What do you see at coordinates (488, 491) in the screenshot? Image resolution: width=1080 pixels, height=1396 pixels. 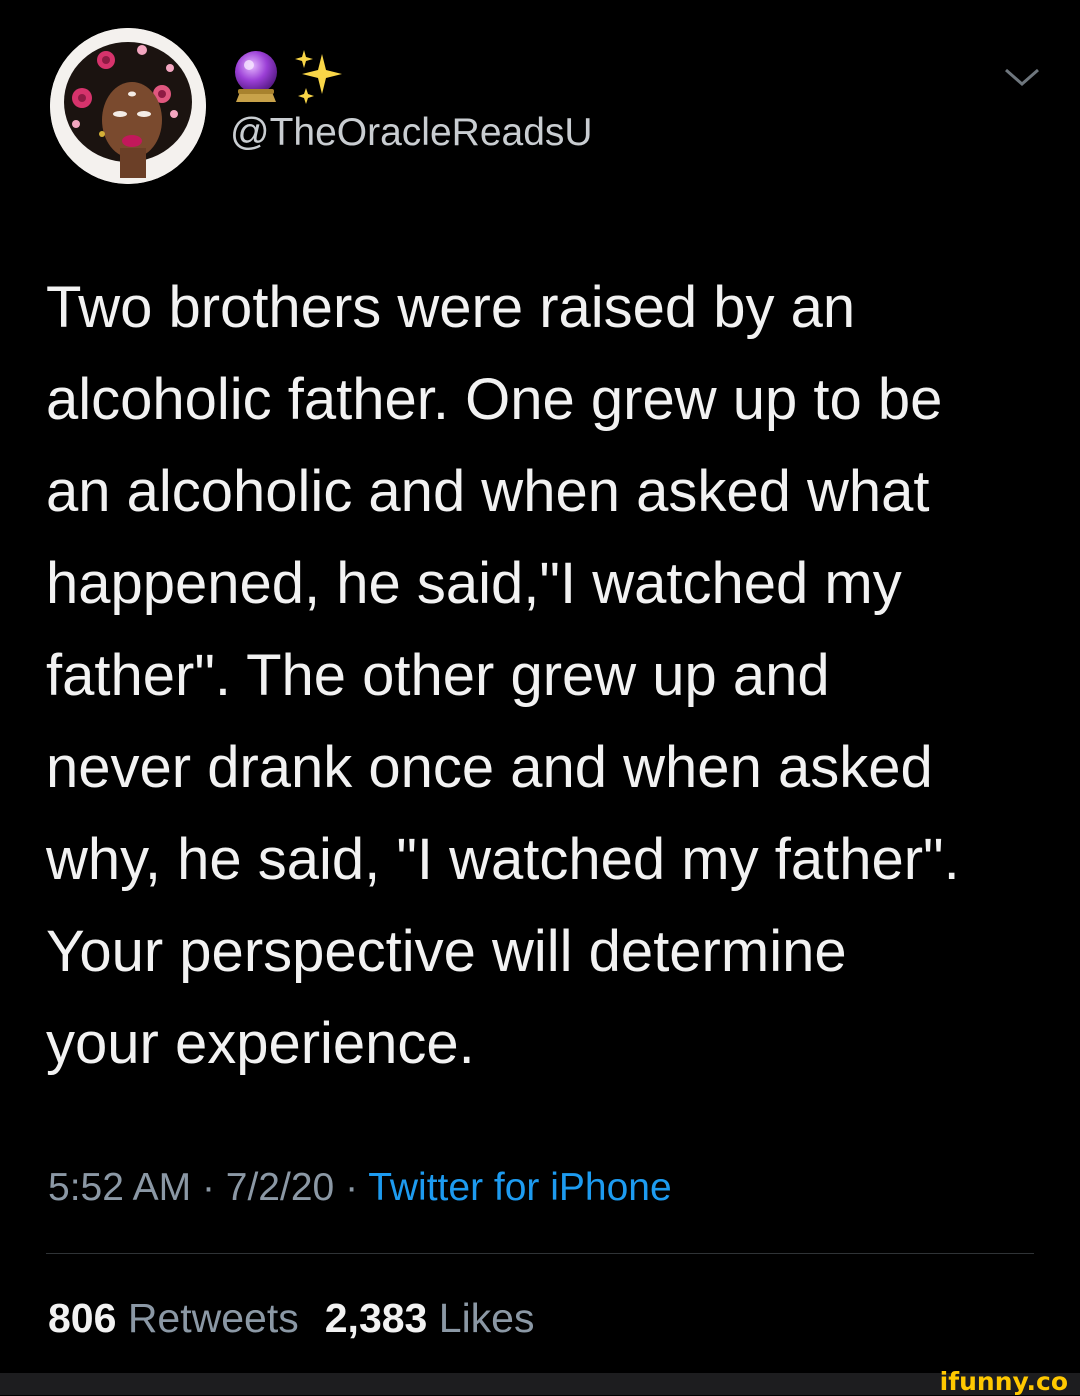 I see `tweet-text-line: an alcoholic and when asked what` at bounding box center [488, 491].